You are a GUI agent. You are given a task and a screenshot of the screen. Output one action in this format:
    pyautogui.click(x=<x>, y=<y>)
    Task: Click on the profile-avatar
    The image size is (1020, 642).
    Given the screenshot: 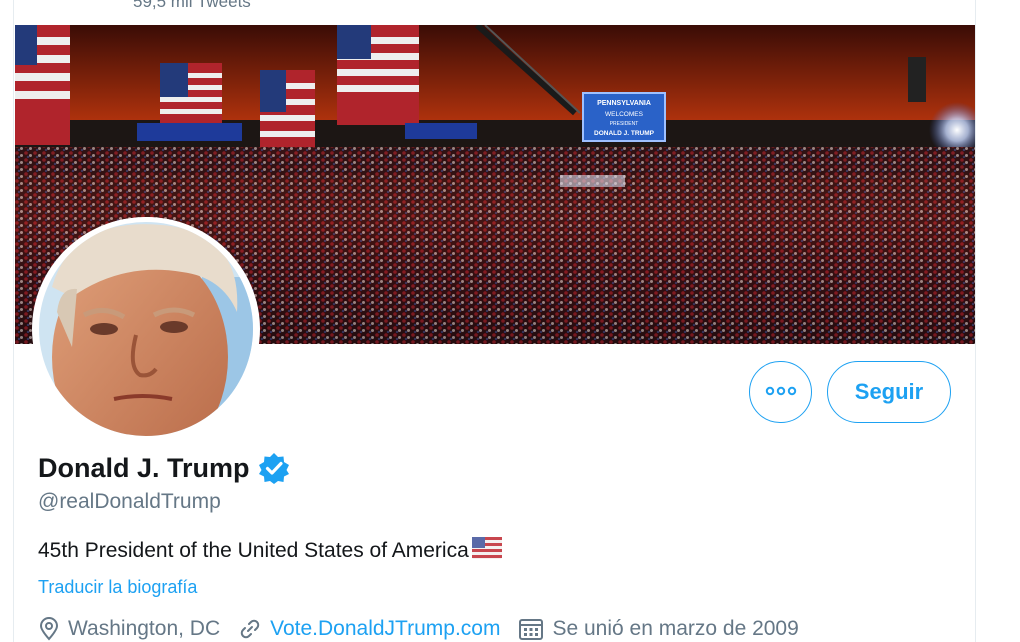 What is the action you would take?
    pyautogui.click(x=146, y=329)
    